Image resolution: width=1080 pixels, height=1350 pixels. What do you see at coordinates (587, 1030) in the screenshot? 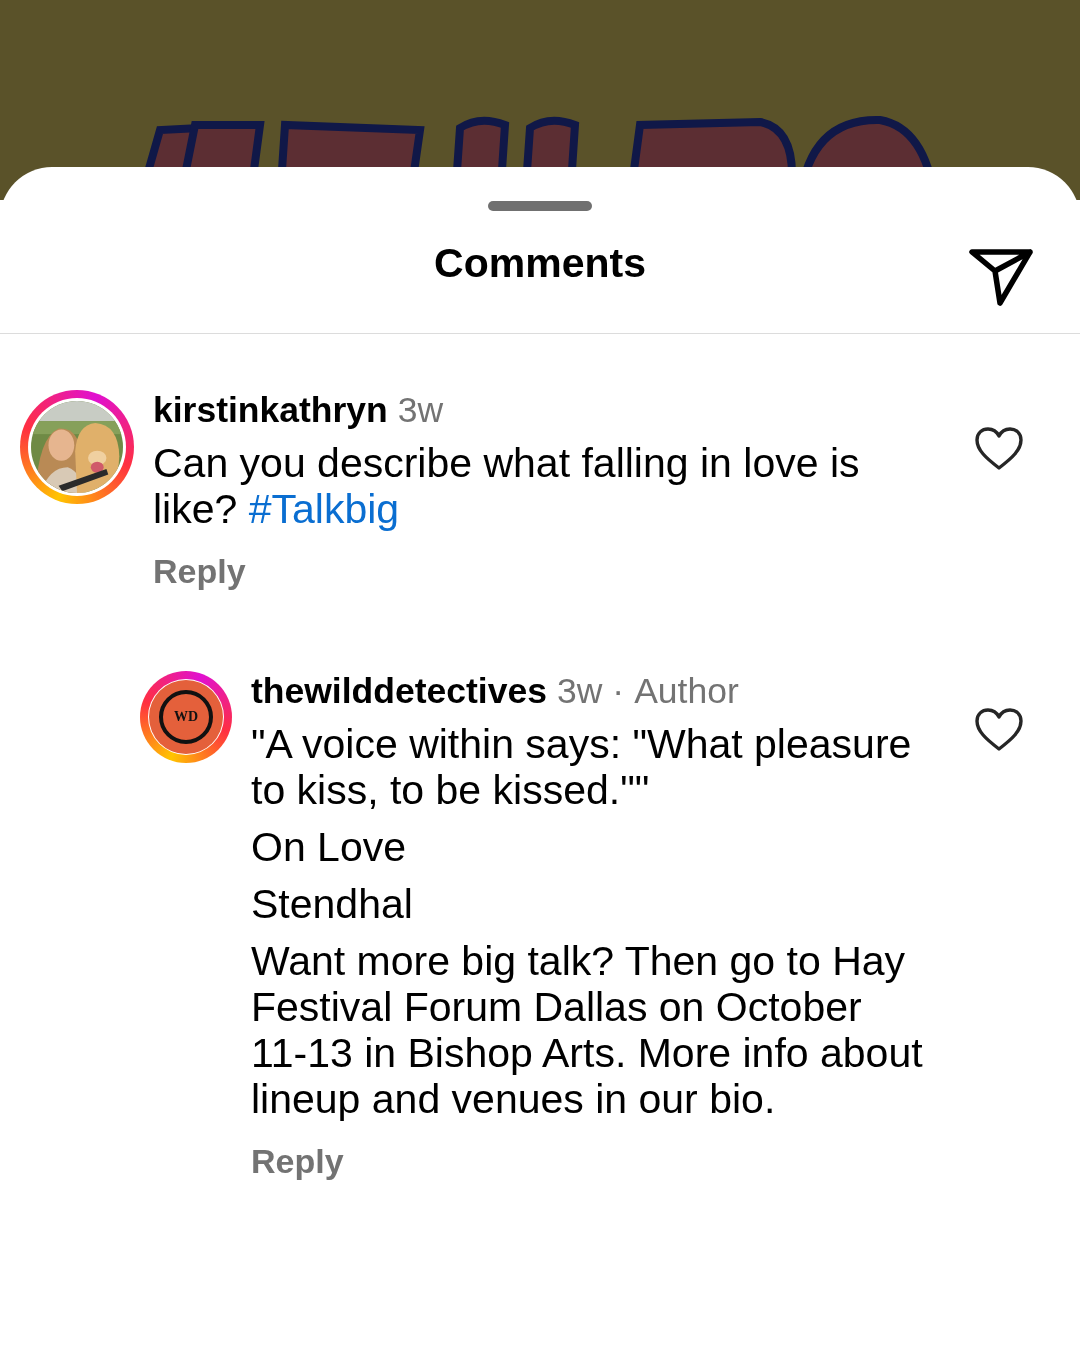
I see `comment-text: Want more big talk? Then go to Hay Festival Forum Dallas on October 11-13 in Bishop Arts. More info about lineup and venues in our bio.` at bounding box center [587, 1030].